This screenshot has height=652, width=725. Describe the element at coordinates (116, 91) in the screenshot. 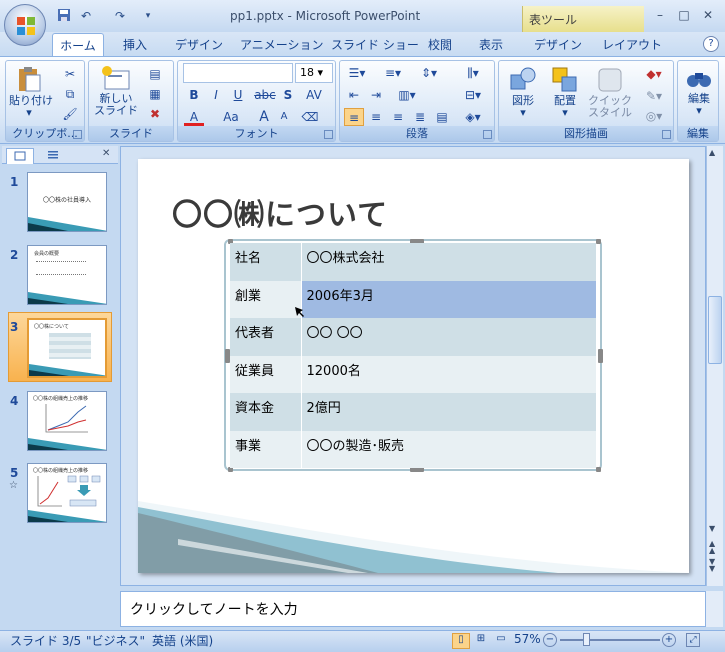

I see `new-slide-button: 新しい スライド` at that location.